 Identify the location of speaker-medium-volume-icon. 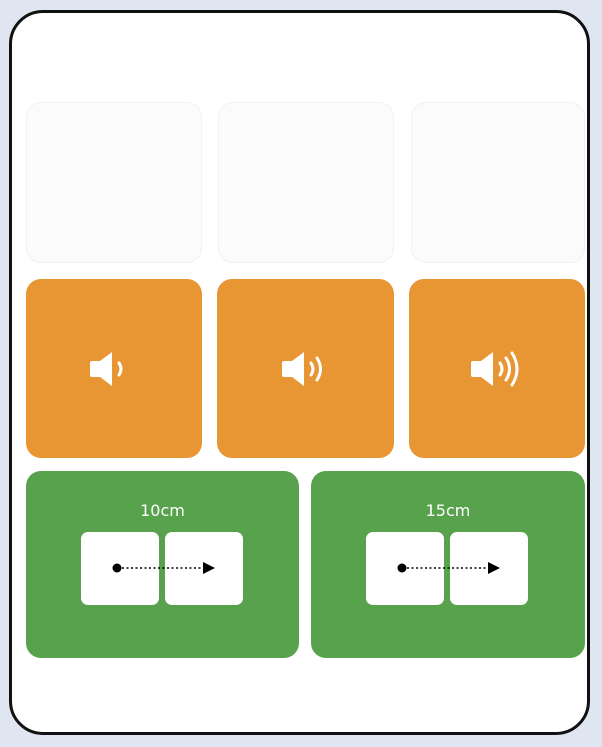
(301, 368).